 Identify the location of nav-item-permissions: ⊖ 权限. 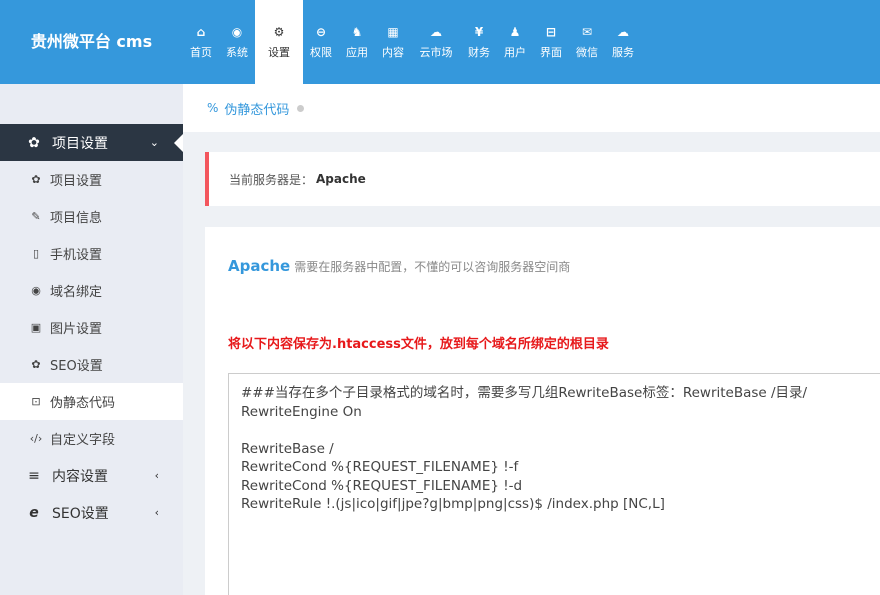
(321, 42).